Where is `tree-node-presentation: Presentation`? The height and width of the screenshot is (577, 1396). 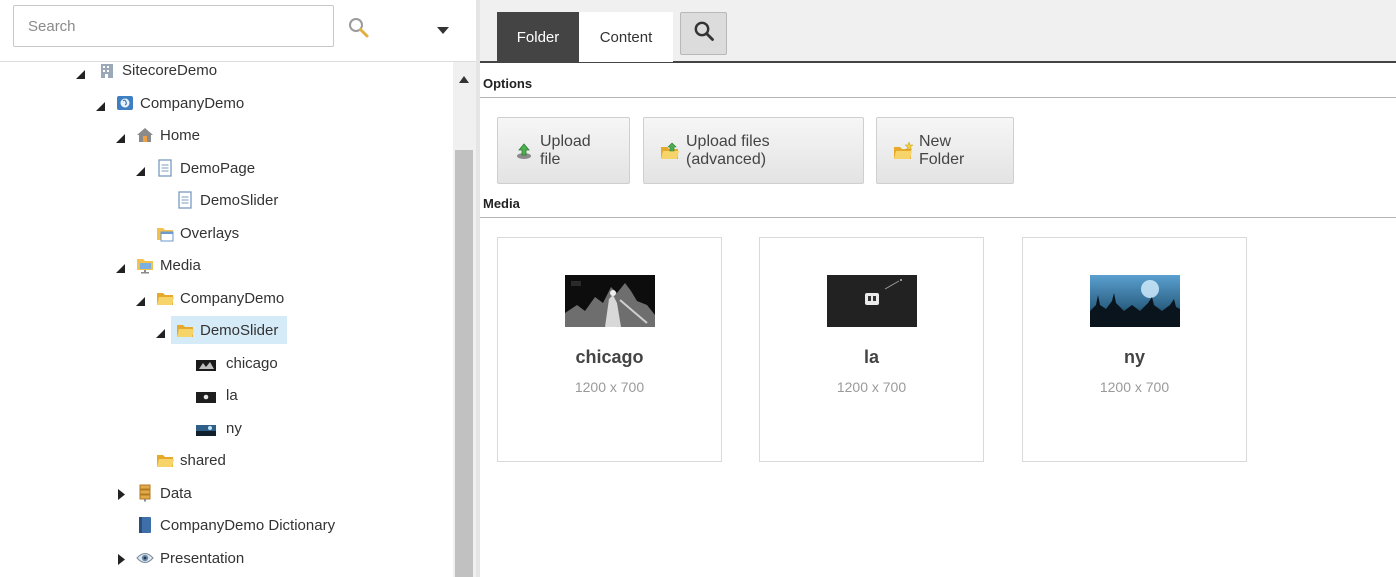
tree-node-presentation: Presentation is located at coordinates (194, 558).